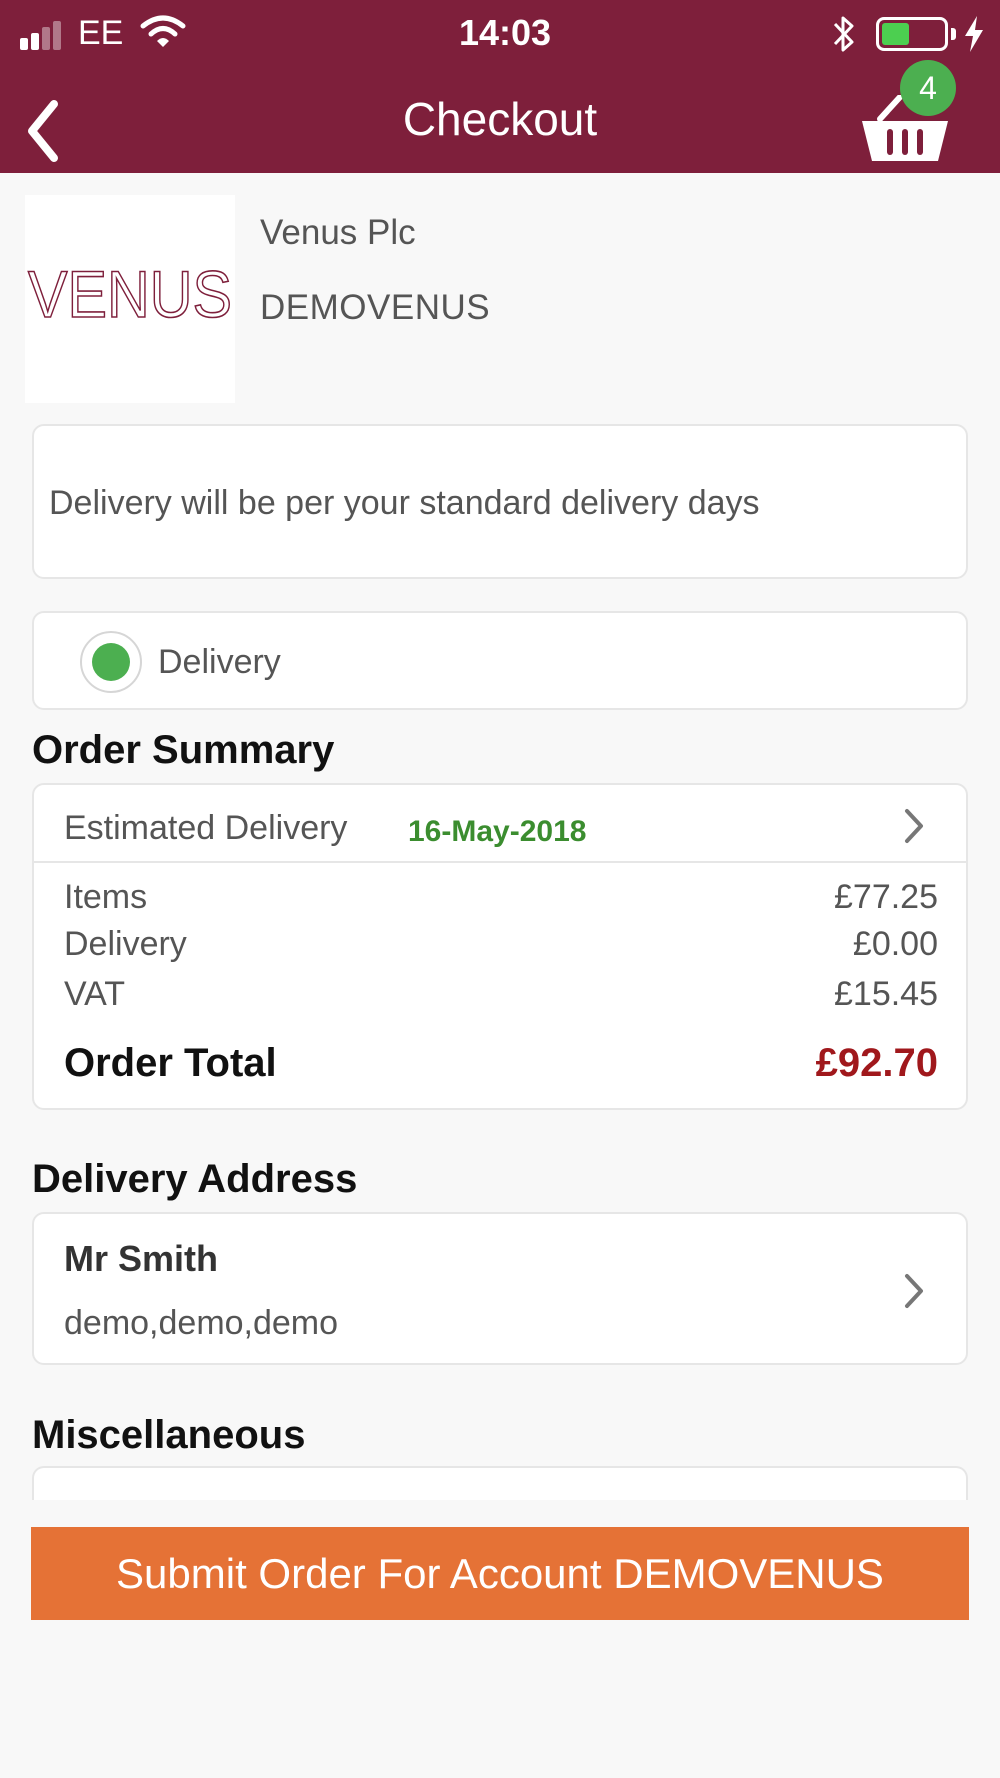 Image resolution: width=1000 pixels, height=1778 pixels. What do you see at coordinates (375, 307) in the screenshot?
I see `account-code: DEMOVENUS` at bounding box center [375, 307].